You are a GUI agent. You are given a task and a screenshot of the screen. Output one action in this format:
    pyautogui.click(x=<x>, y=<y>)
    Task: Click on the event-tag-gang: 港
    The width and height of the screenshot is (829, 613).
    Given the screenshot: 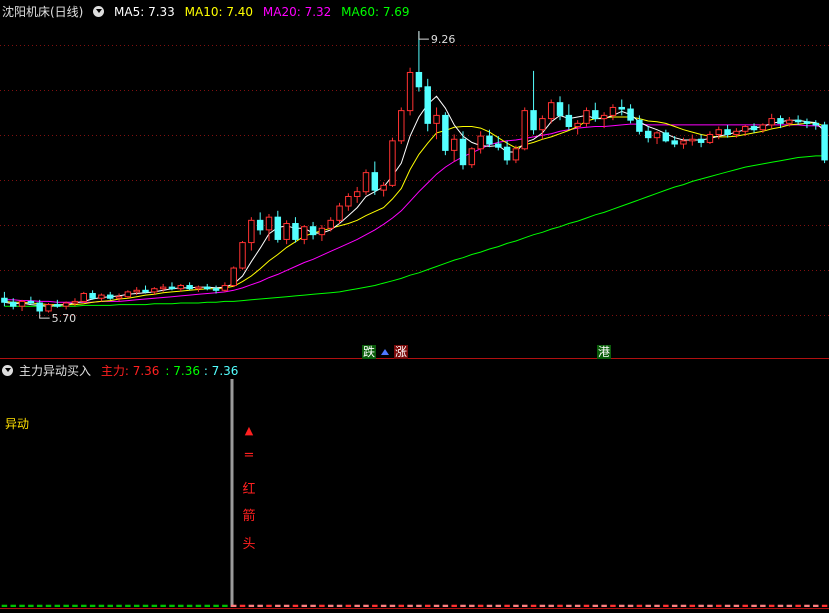 What is the action you would take?
    pyautogui.click(x=604, y=352)
    